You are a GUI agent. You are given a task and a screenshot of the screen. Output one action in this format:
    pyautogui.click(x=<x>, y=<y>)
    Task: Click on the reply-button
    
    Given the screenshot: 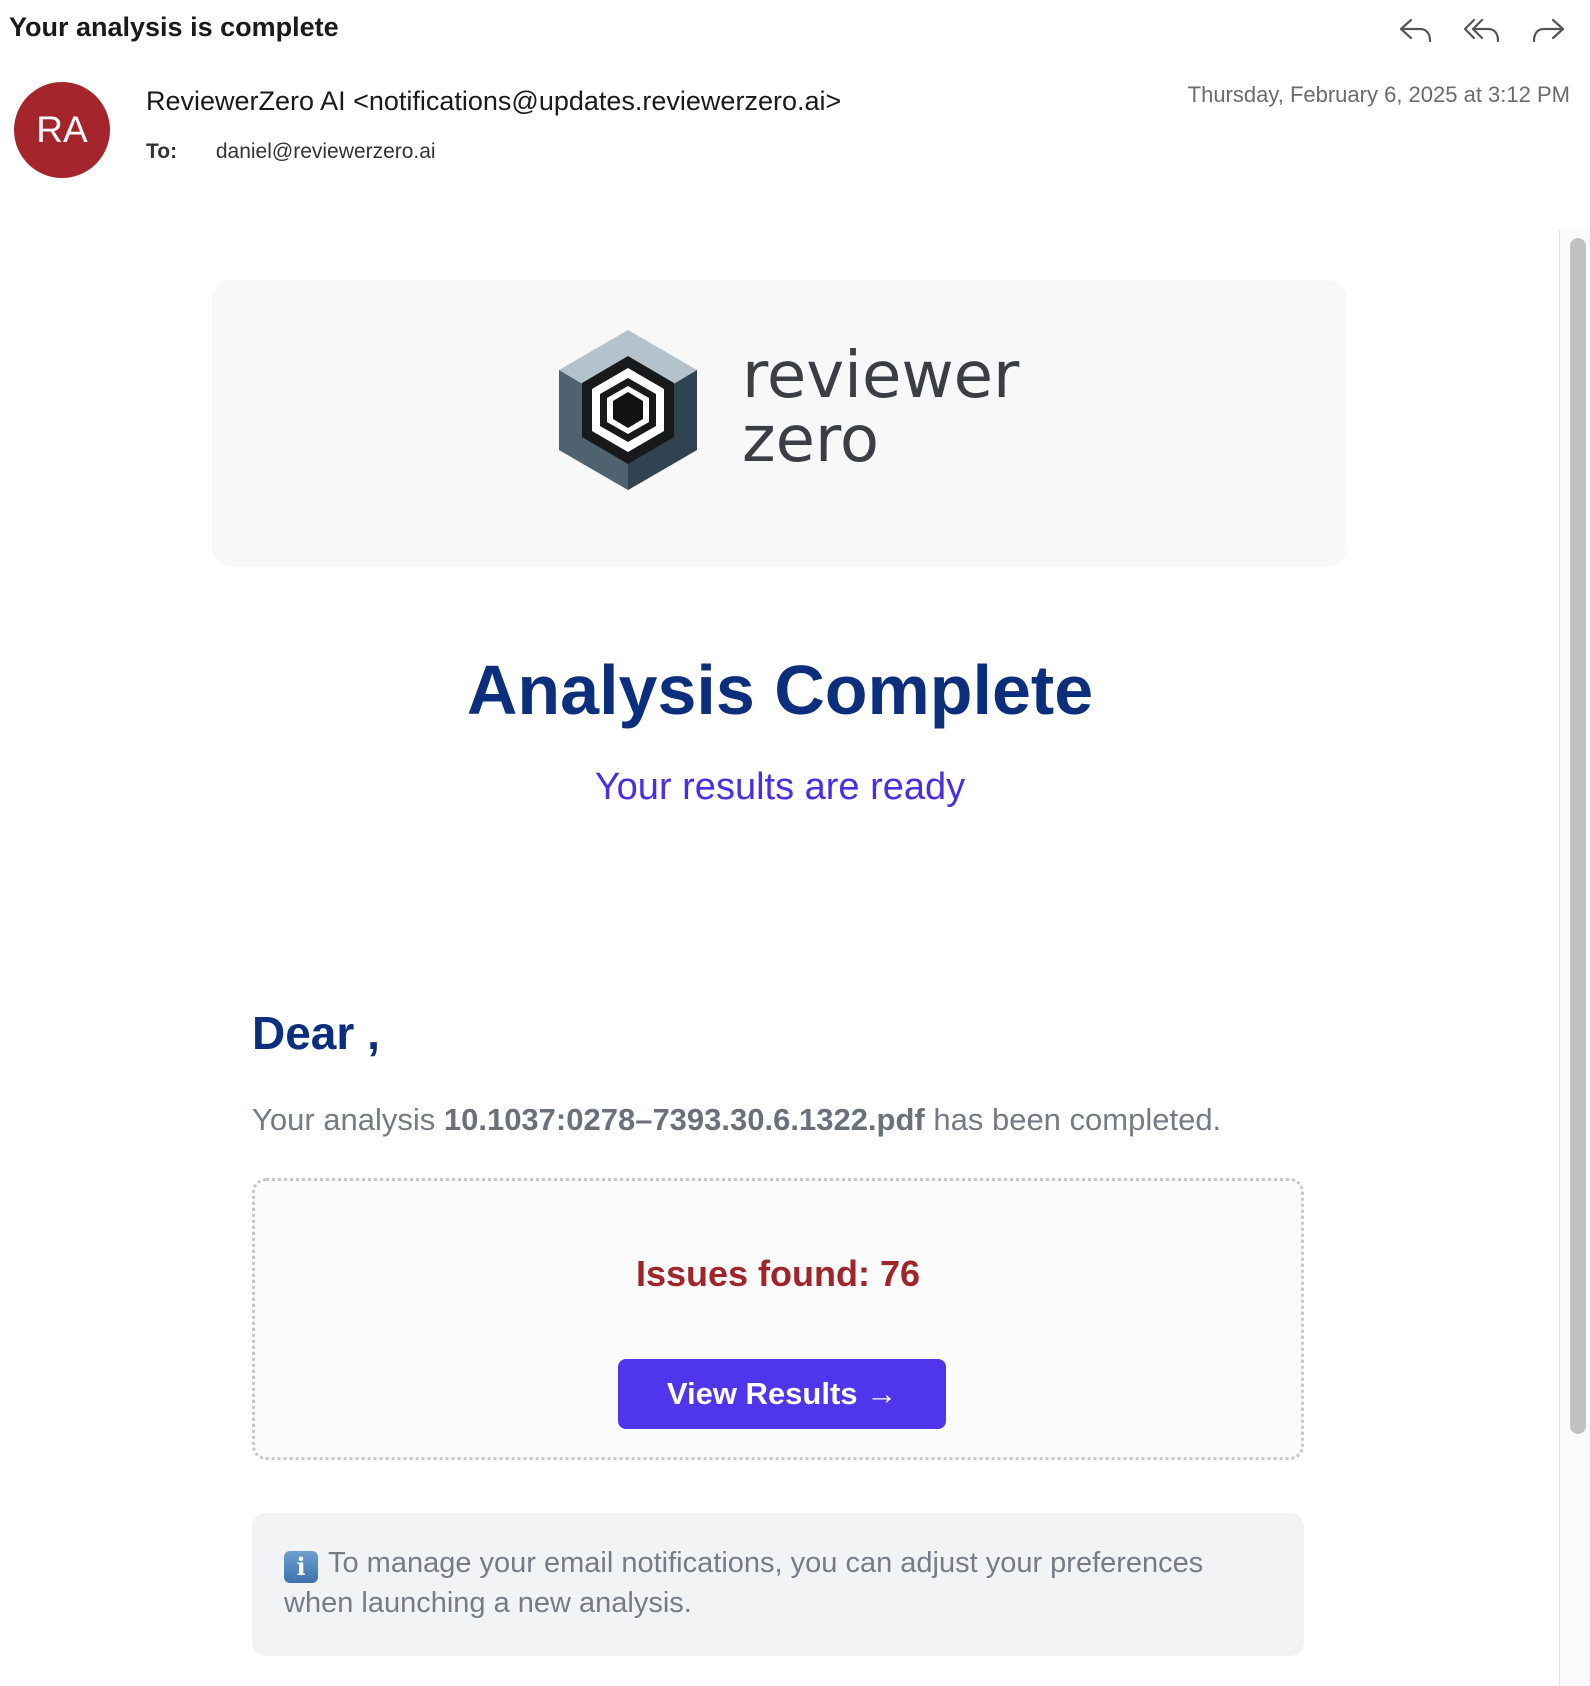 What is the action you would take?
    pyautogui.click(x=1416, y=30)
    